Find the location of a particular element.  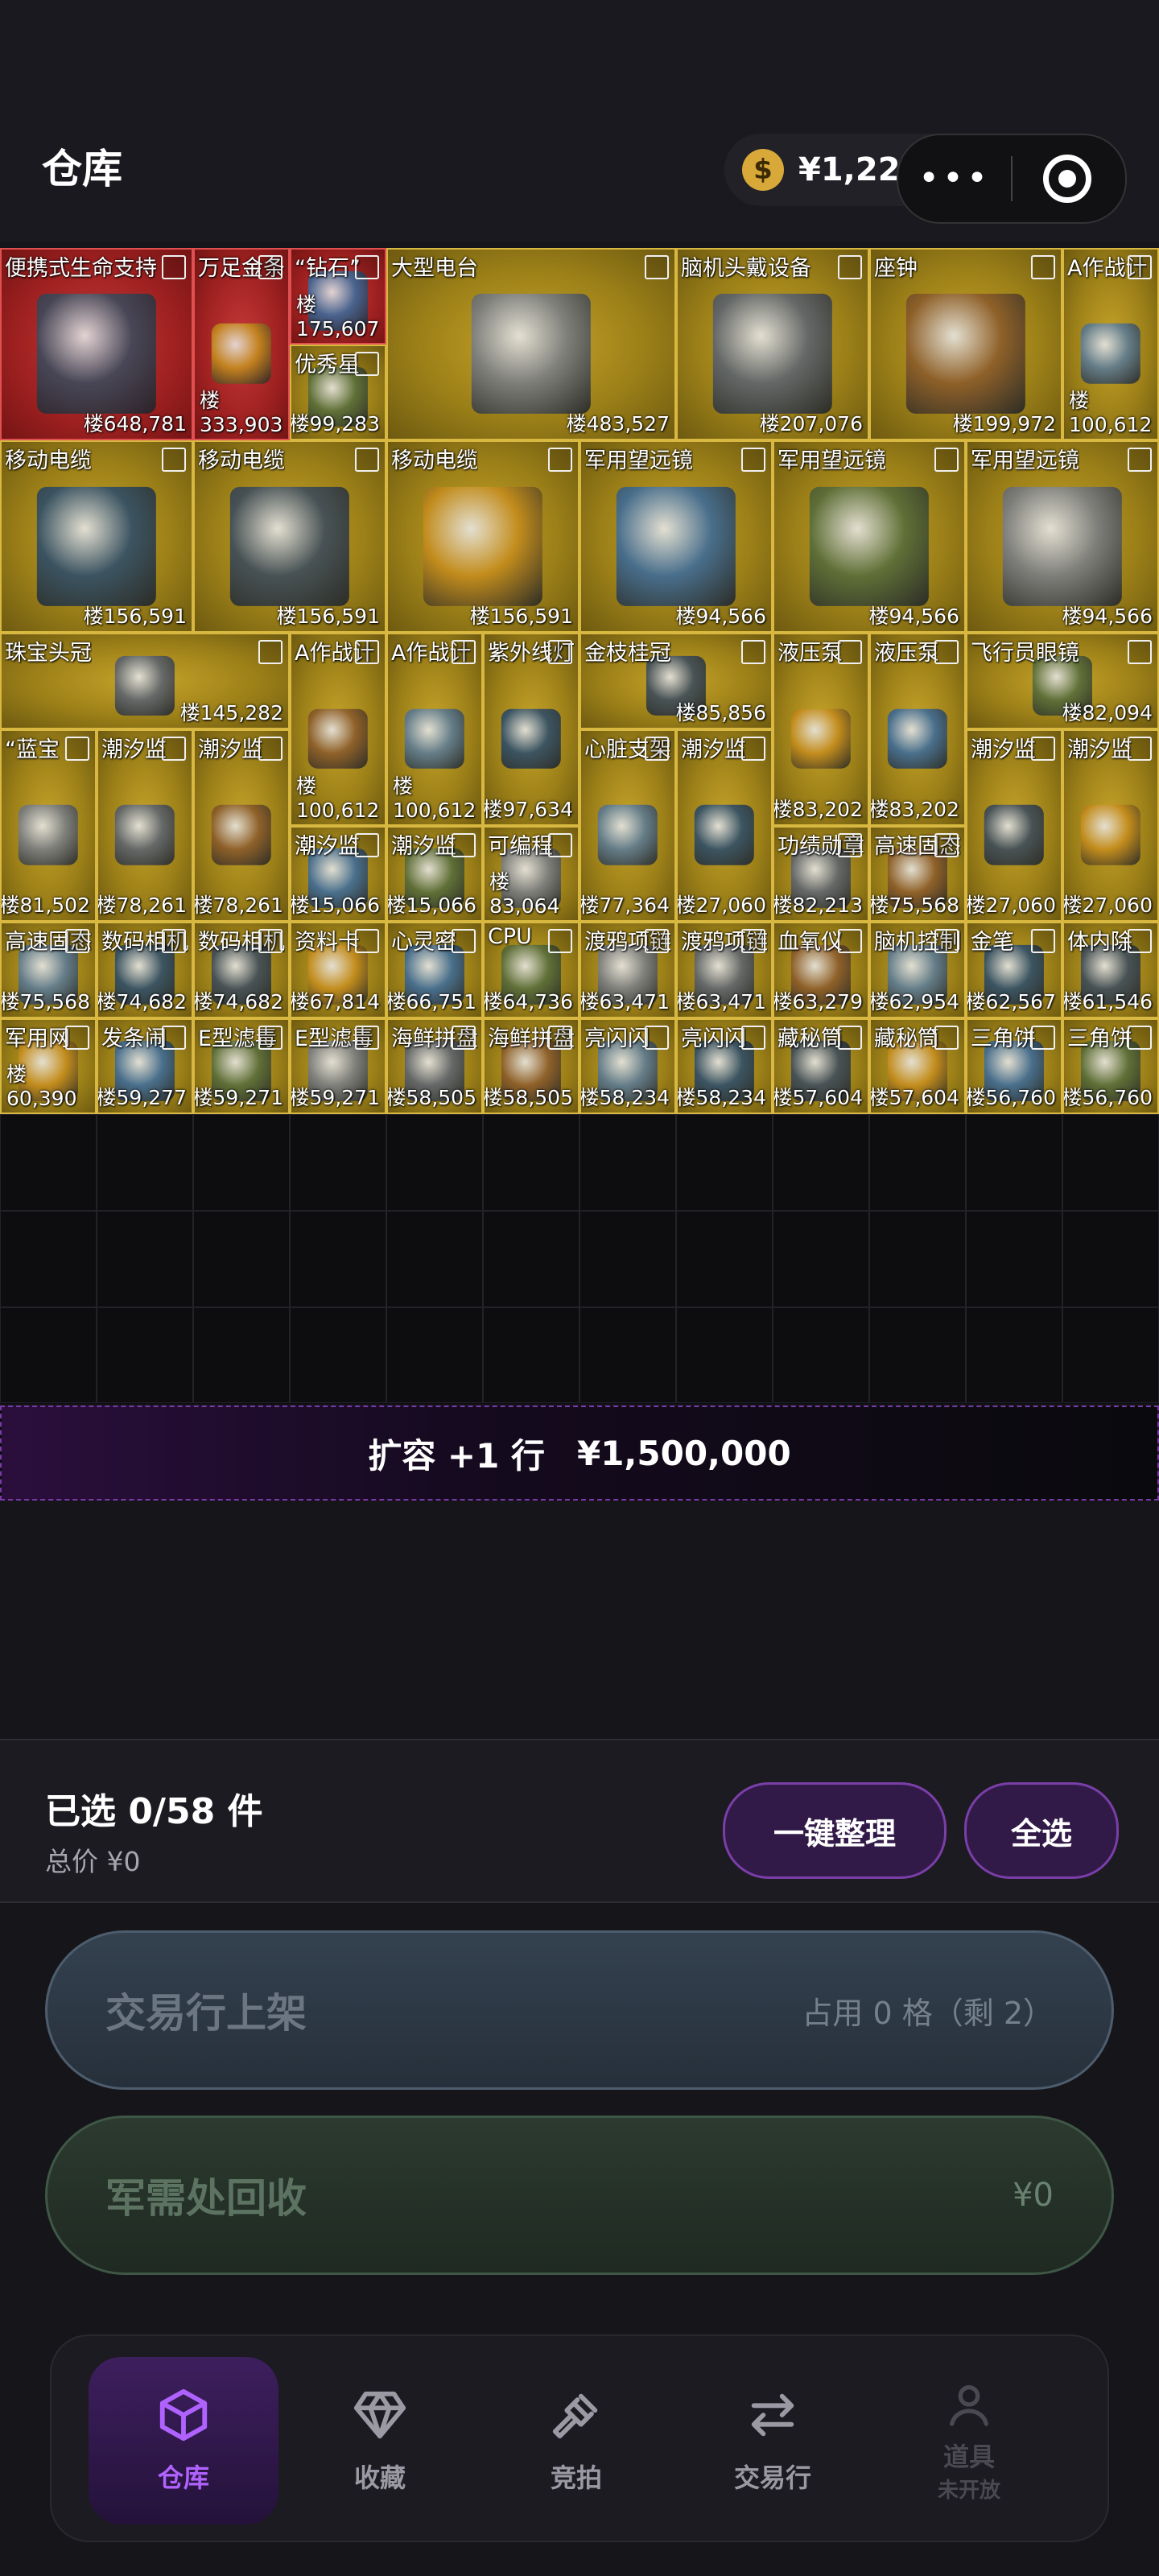

nav-tab-warehouse: 仓库 is located at coordinates (183, 2440).